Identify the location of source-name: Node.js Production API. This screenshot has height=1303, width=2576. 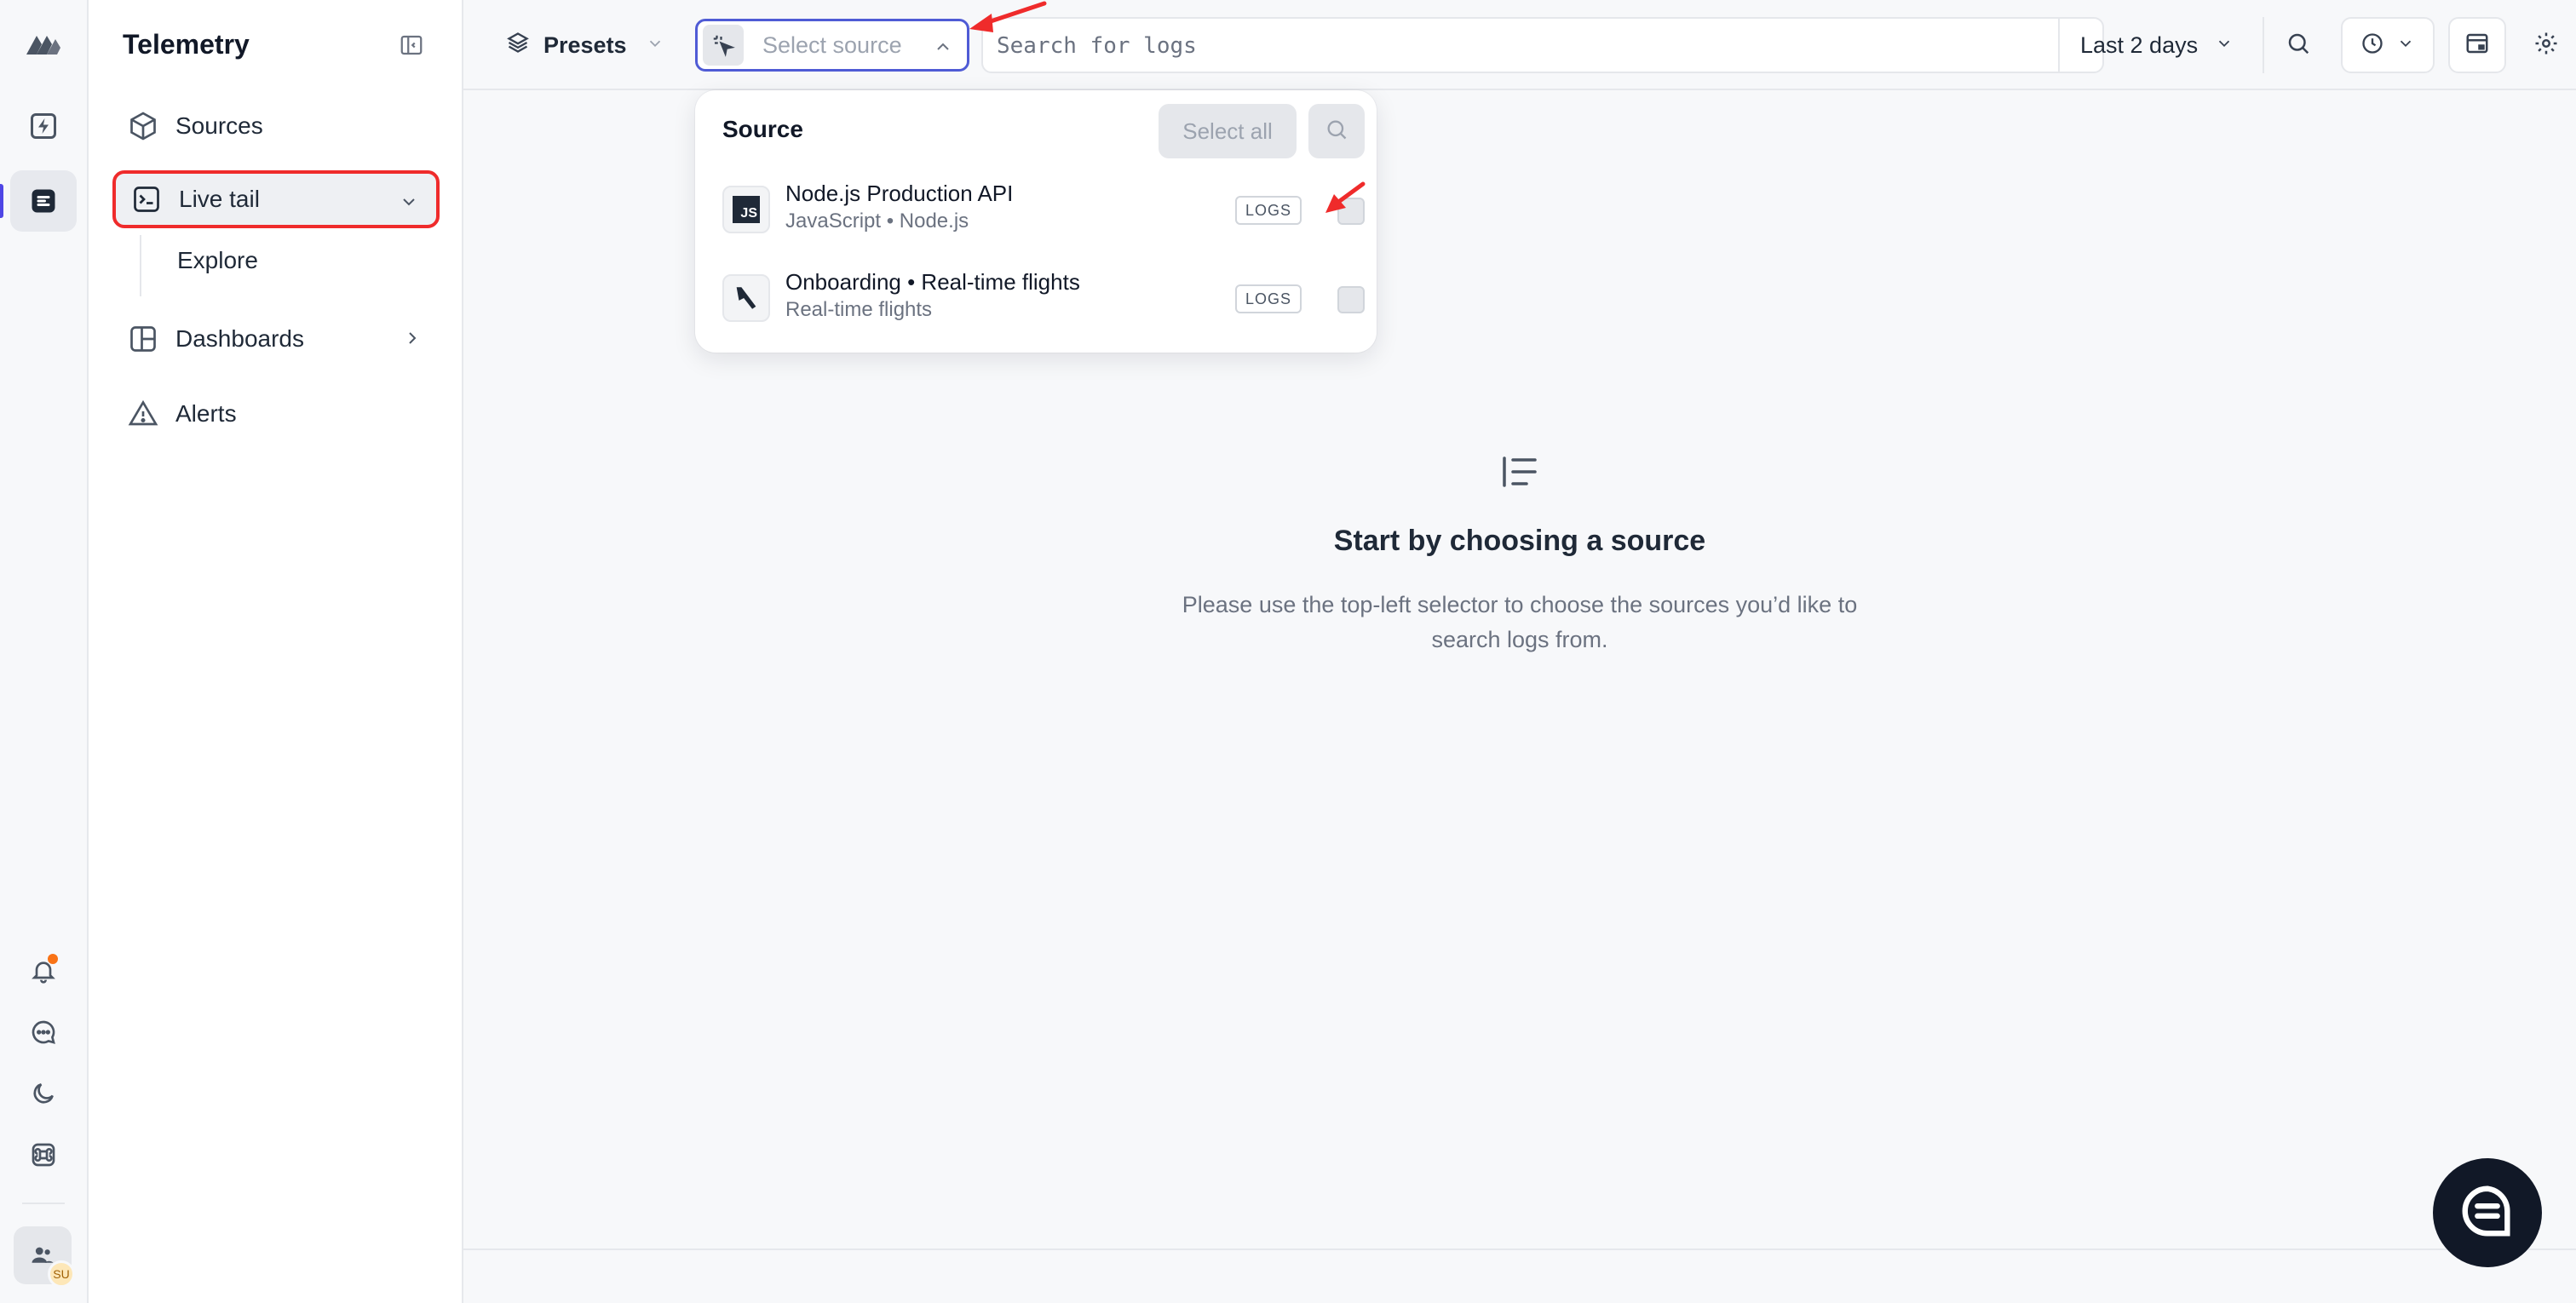
(900, 193).